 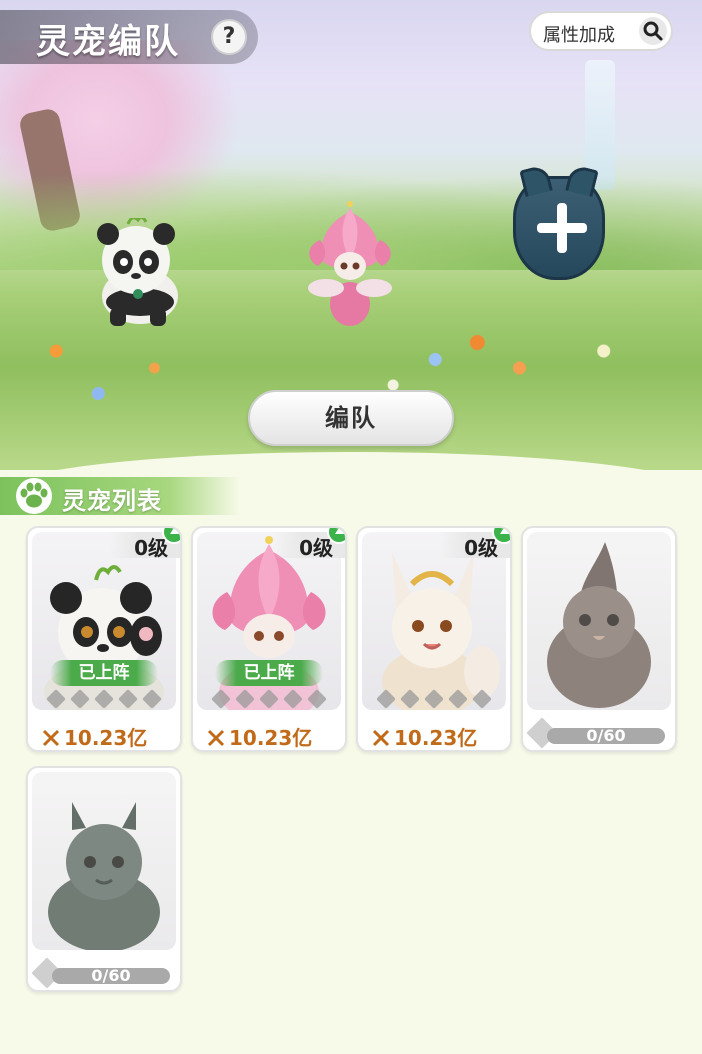 I want to click on help-button: ?, so click(x=229, y=37).